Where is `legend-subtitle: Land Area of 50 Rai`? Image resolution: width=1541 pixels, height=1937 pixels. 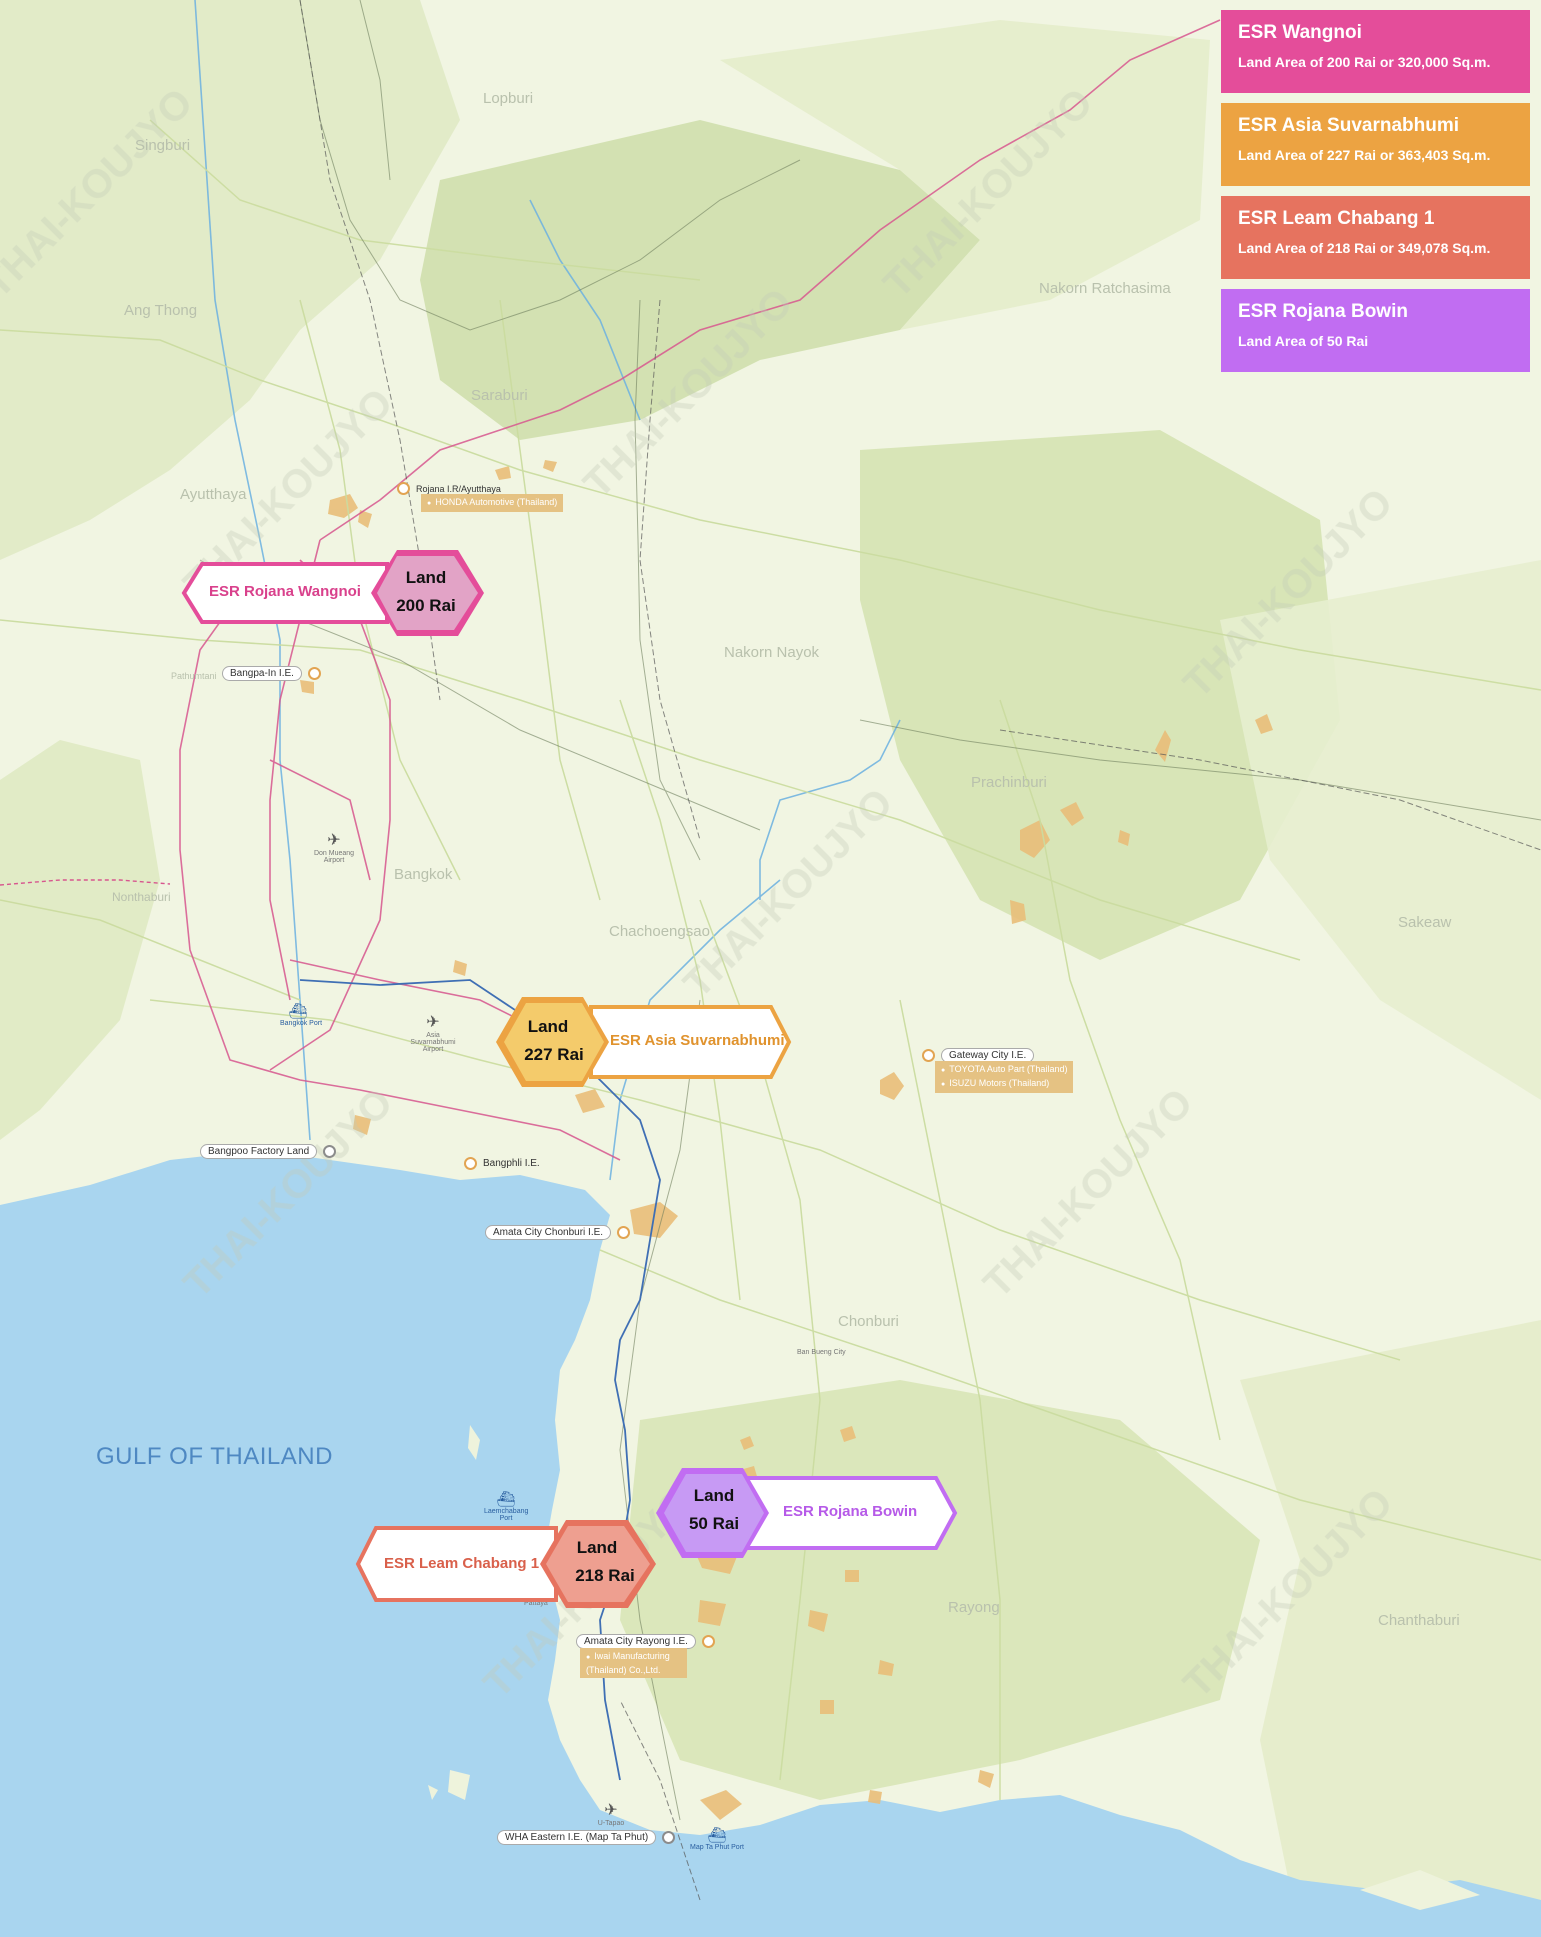 legend-subtitle: Land Area of 50 Rai is located at coordinates (1303, 341).